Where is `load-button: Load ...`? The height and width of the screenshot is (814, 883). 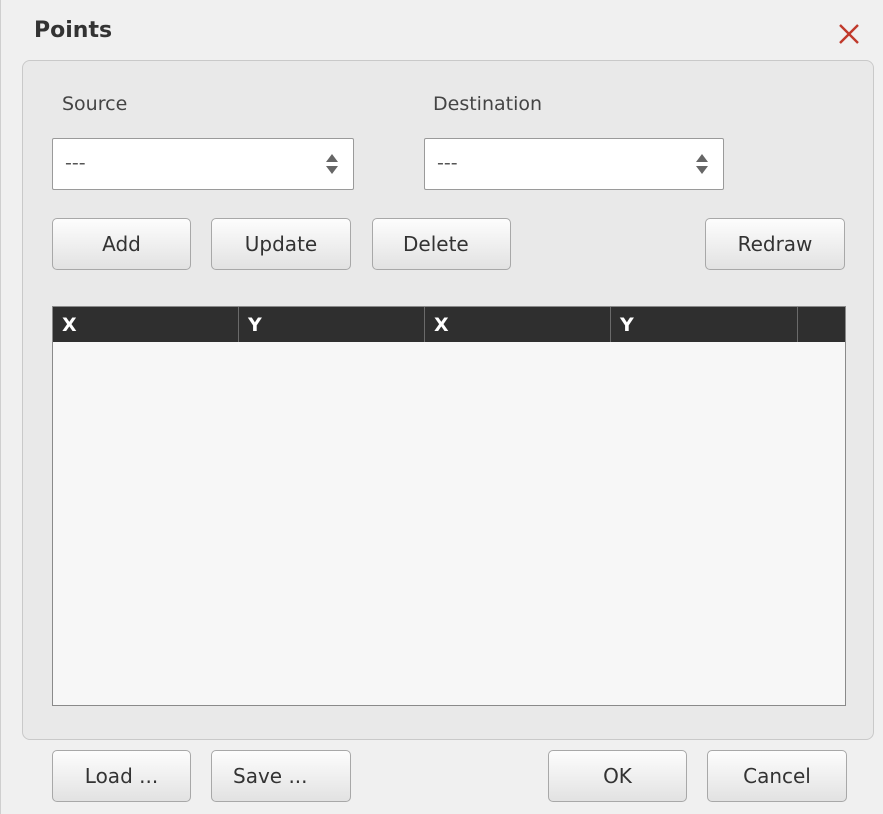 load-button: Load ... is located at coordinates (121, 776).